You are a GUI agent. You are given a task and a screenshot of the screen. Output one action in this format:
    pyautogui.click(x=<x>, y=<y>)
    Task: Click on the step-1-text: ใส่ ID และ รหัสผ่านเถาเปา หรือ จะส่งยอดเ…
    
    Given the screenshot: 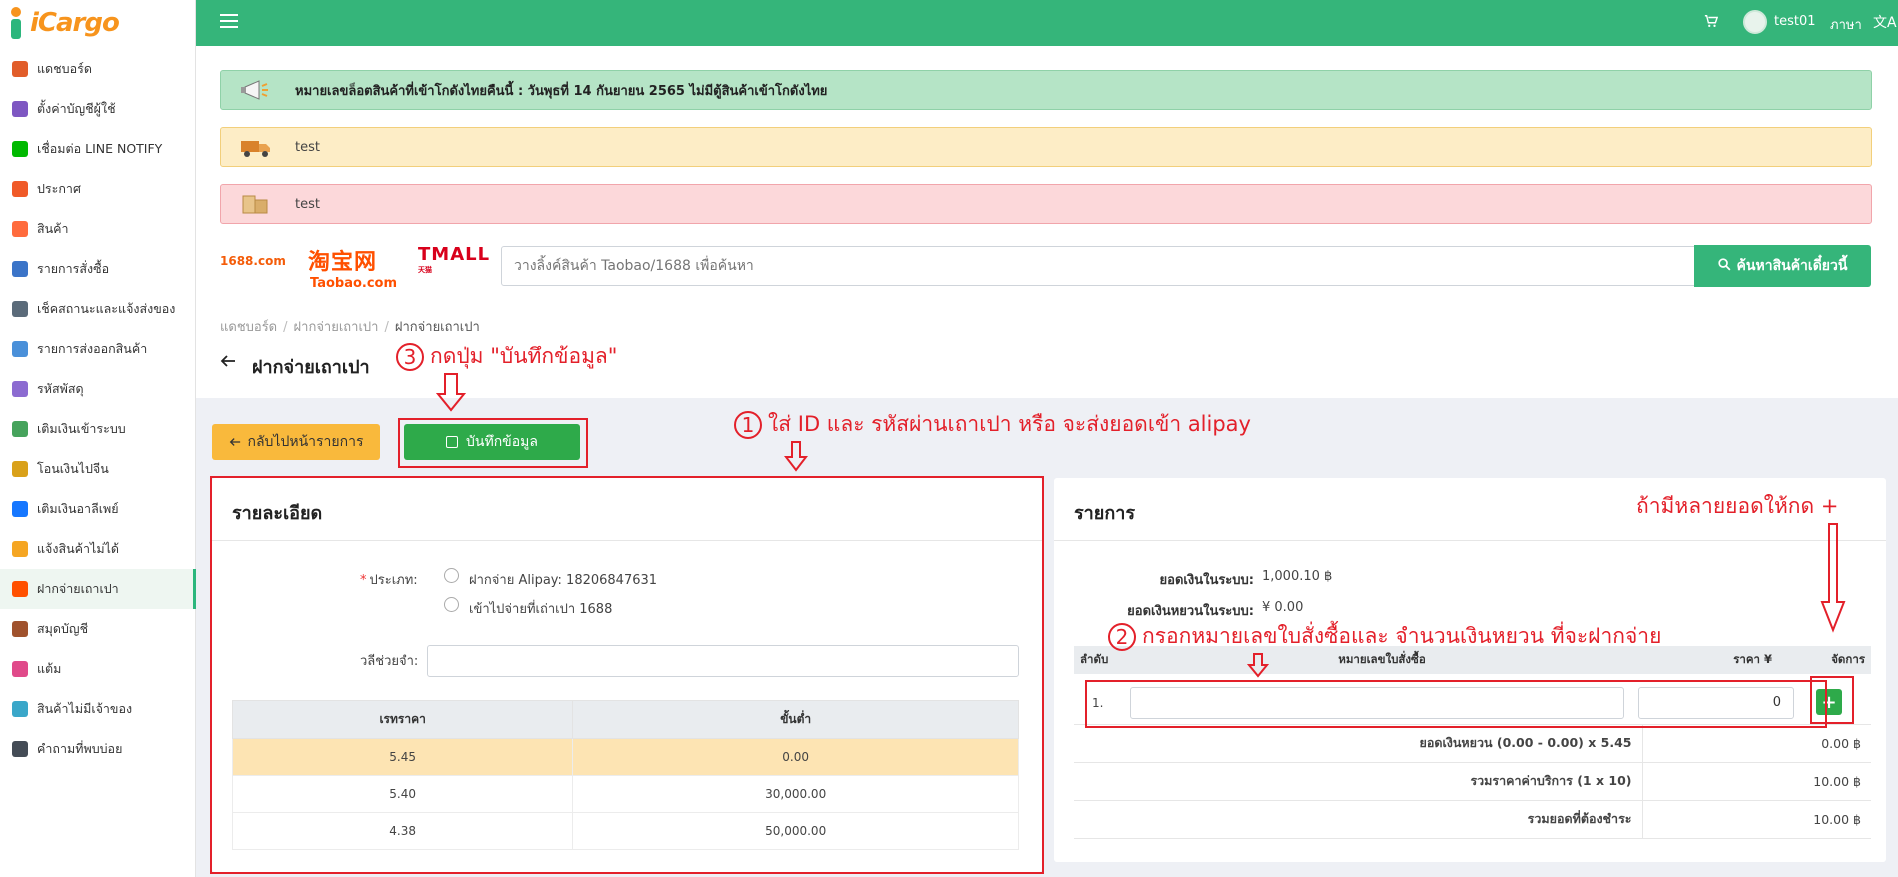 What is the action you would take?
    pyautogui.click(x=1009, y=424)
    